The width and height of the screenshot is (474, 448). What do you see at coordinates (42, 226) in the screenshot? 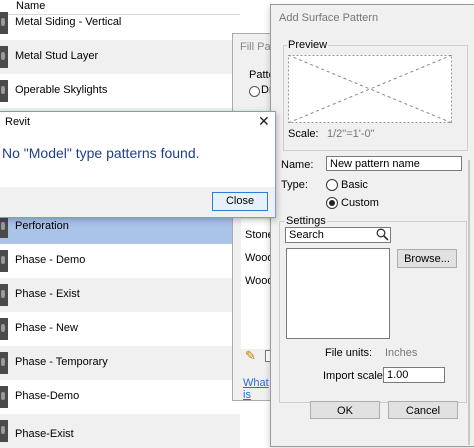
I see `list-item-label: Perforation` at bounding box center [42, 226].